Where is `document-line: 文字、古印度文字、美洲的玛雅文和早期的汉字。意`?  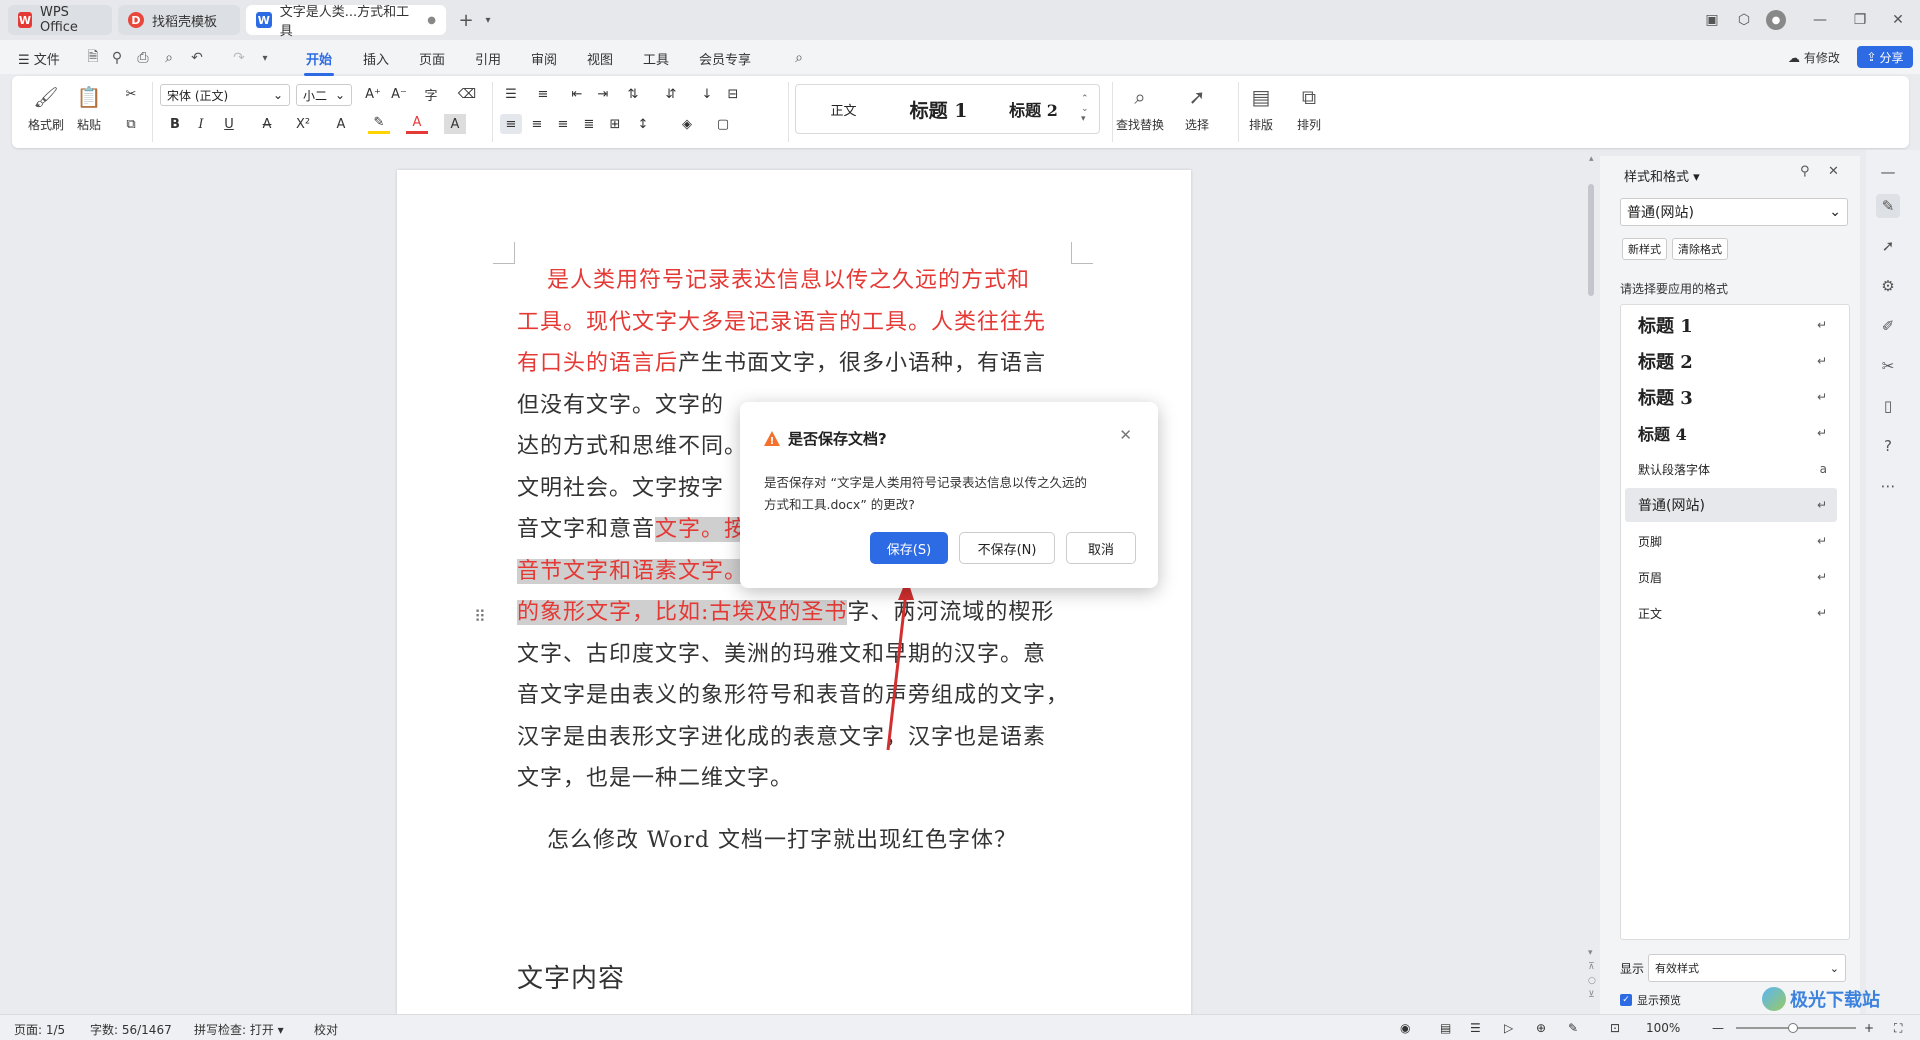
document-line: 文字、古印度文字、美洲的玛雅文和早期的汉字。意 is located at coordinates (781, 655).